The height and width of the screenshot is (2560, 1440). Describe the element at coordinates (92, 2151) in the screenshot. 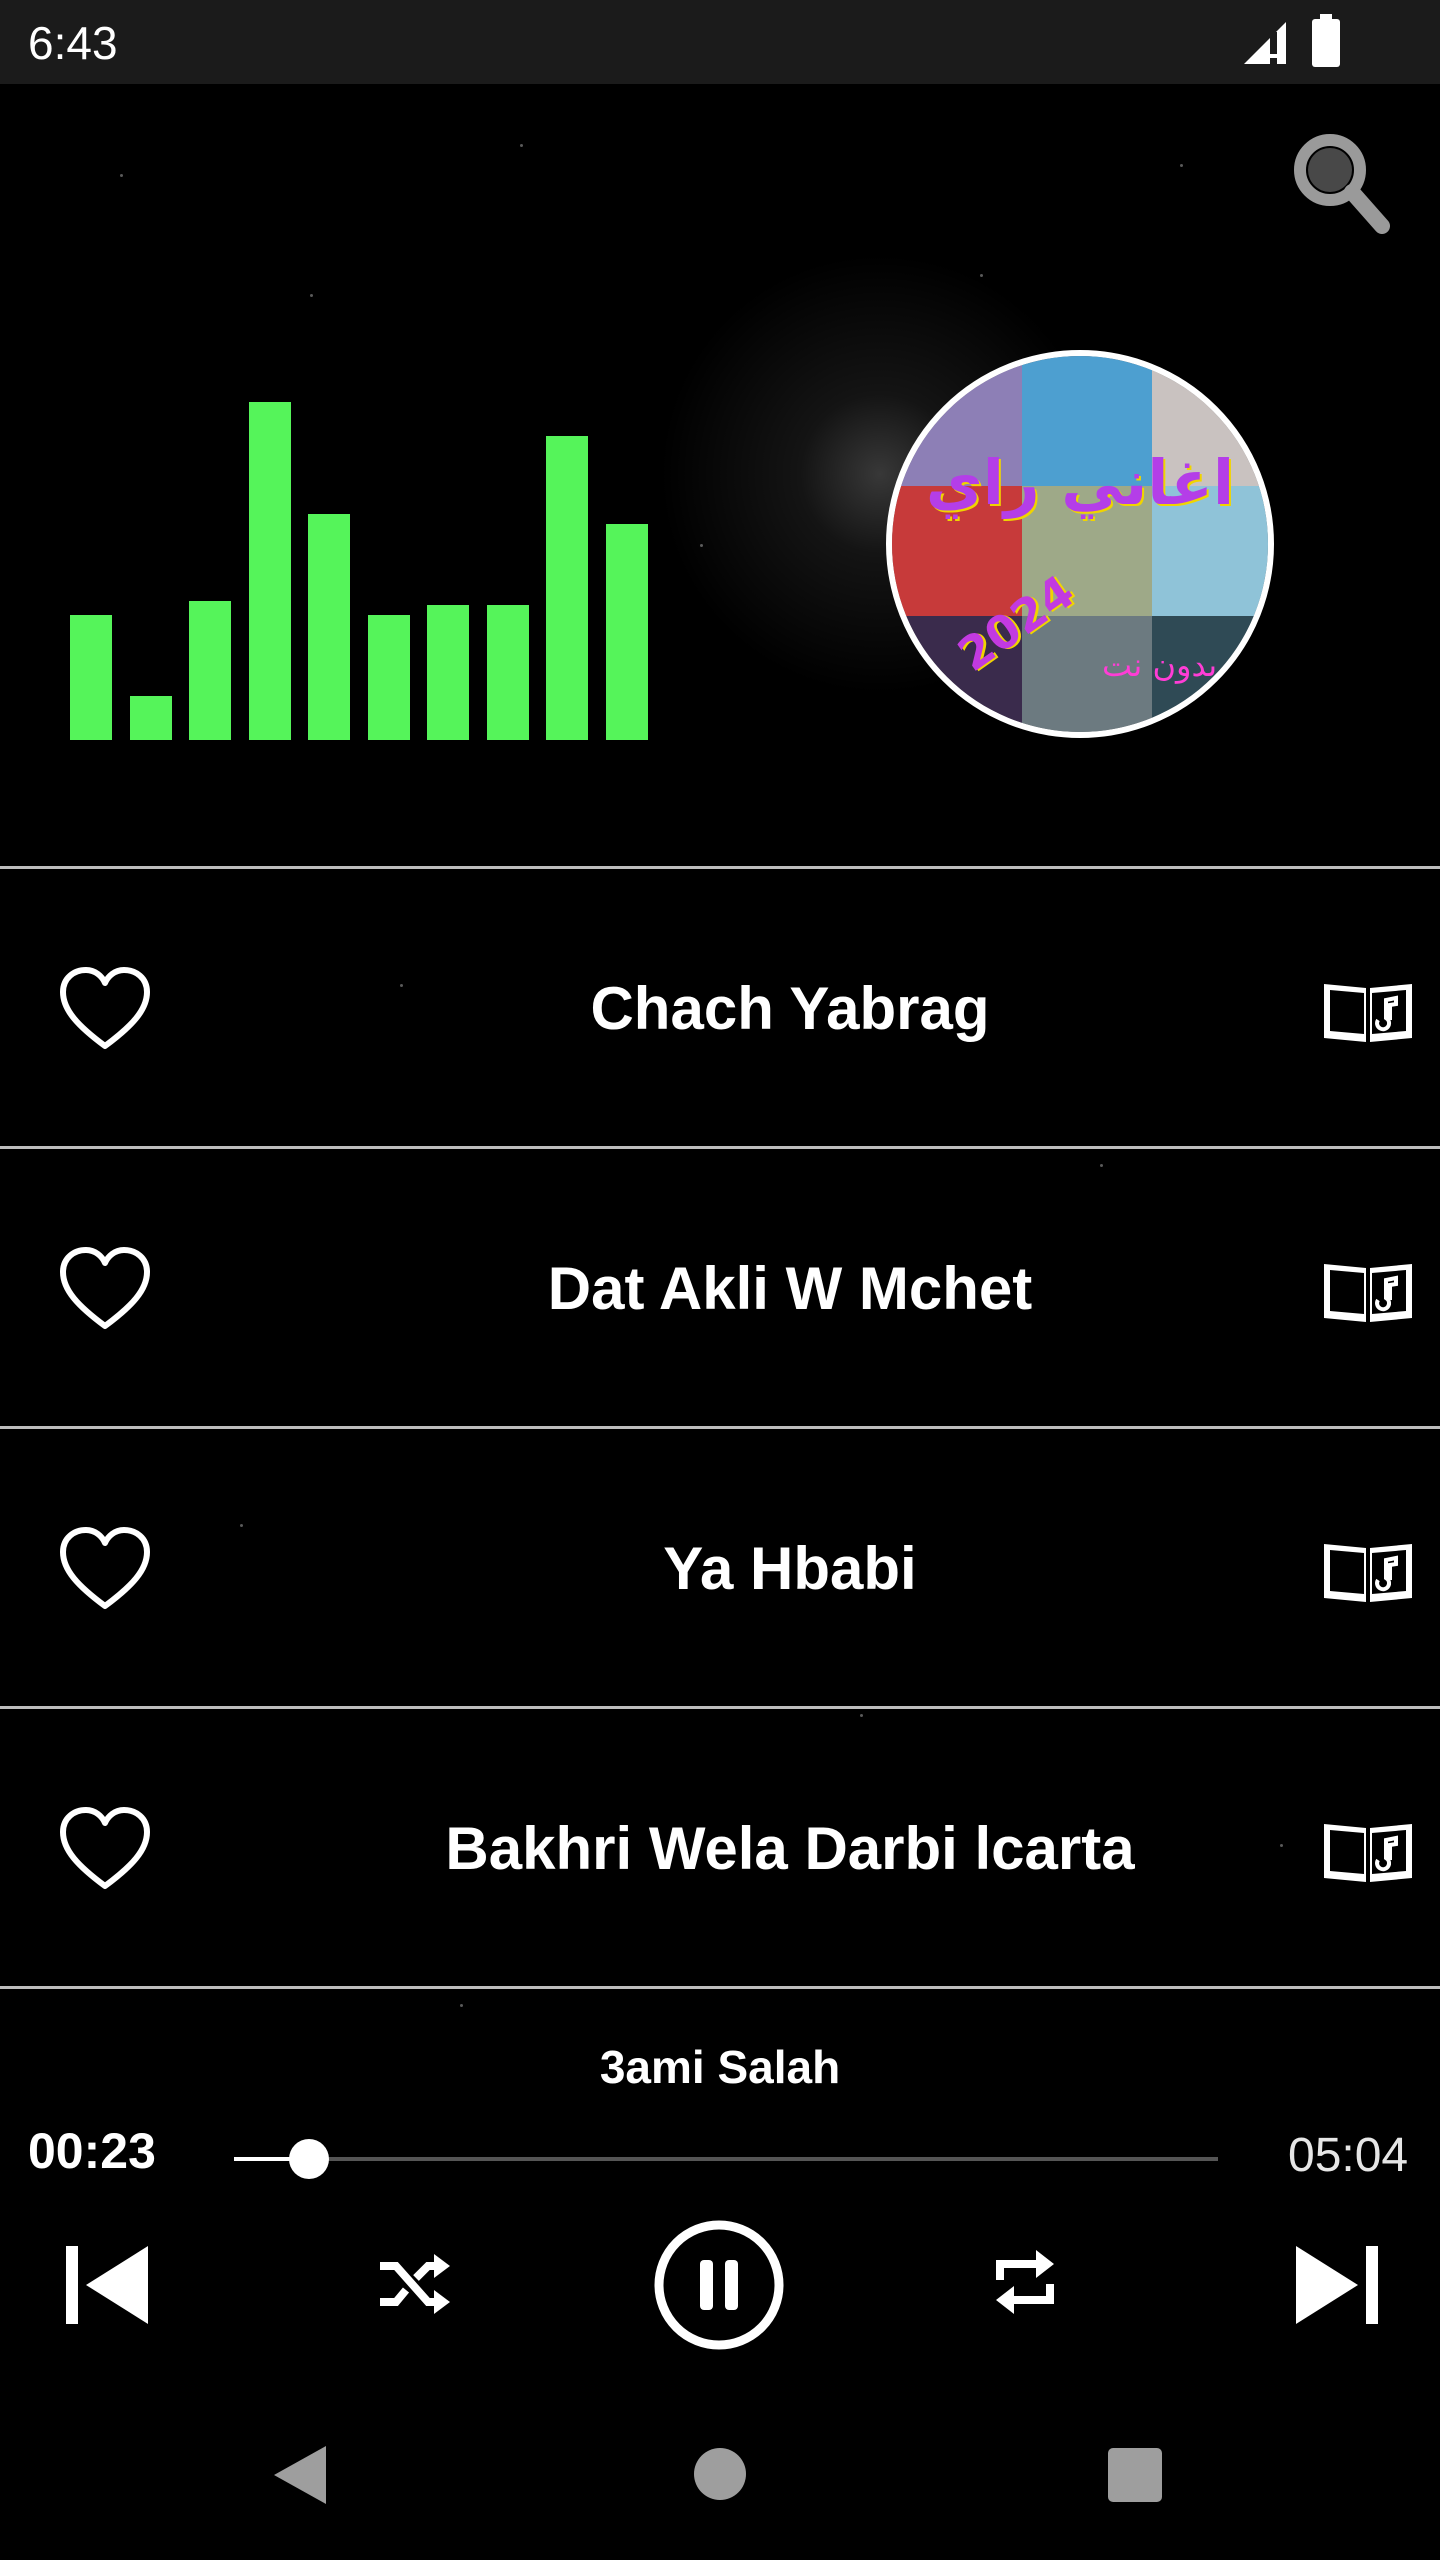

I see `current-time: 00:23` at that location.